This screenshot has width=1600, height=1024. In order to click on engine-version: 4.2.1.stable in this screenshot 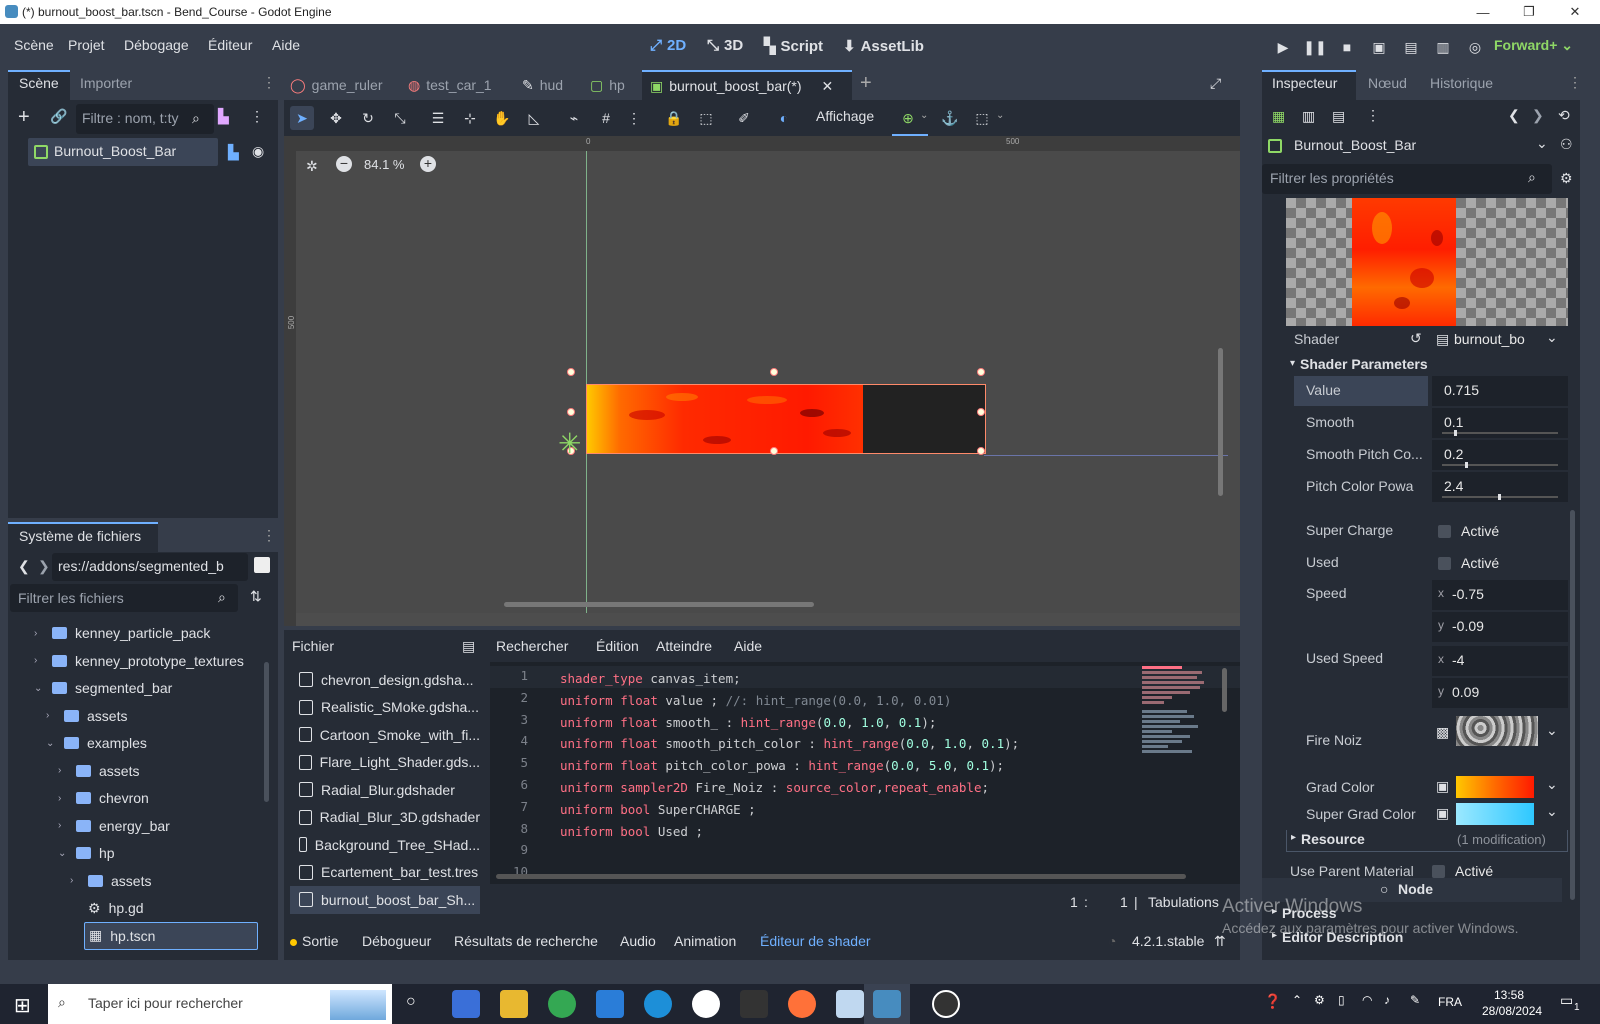, I will do `click(1168, 941)`.